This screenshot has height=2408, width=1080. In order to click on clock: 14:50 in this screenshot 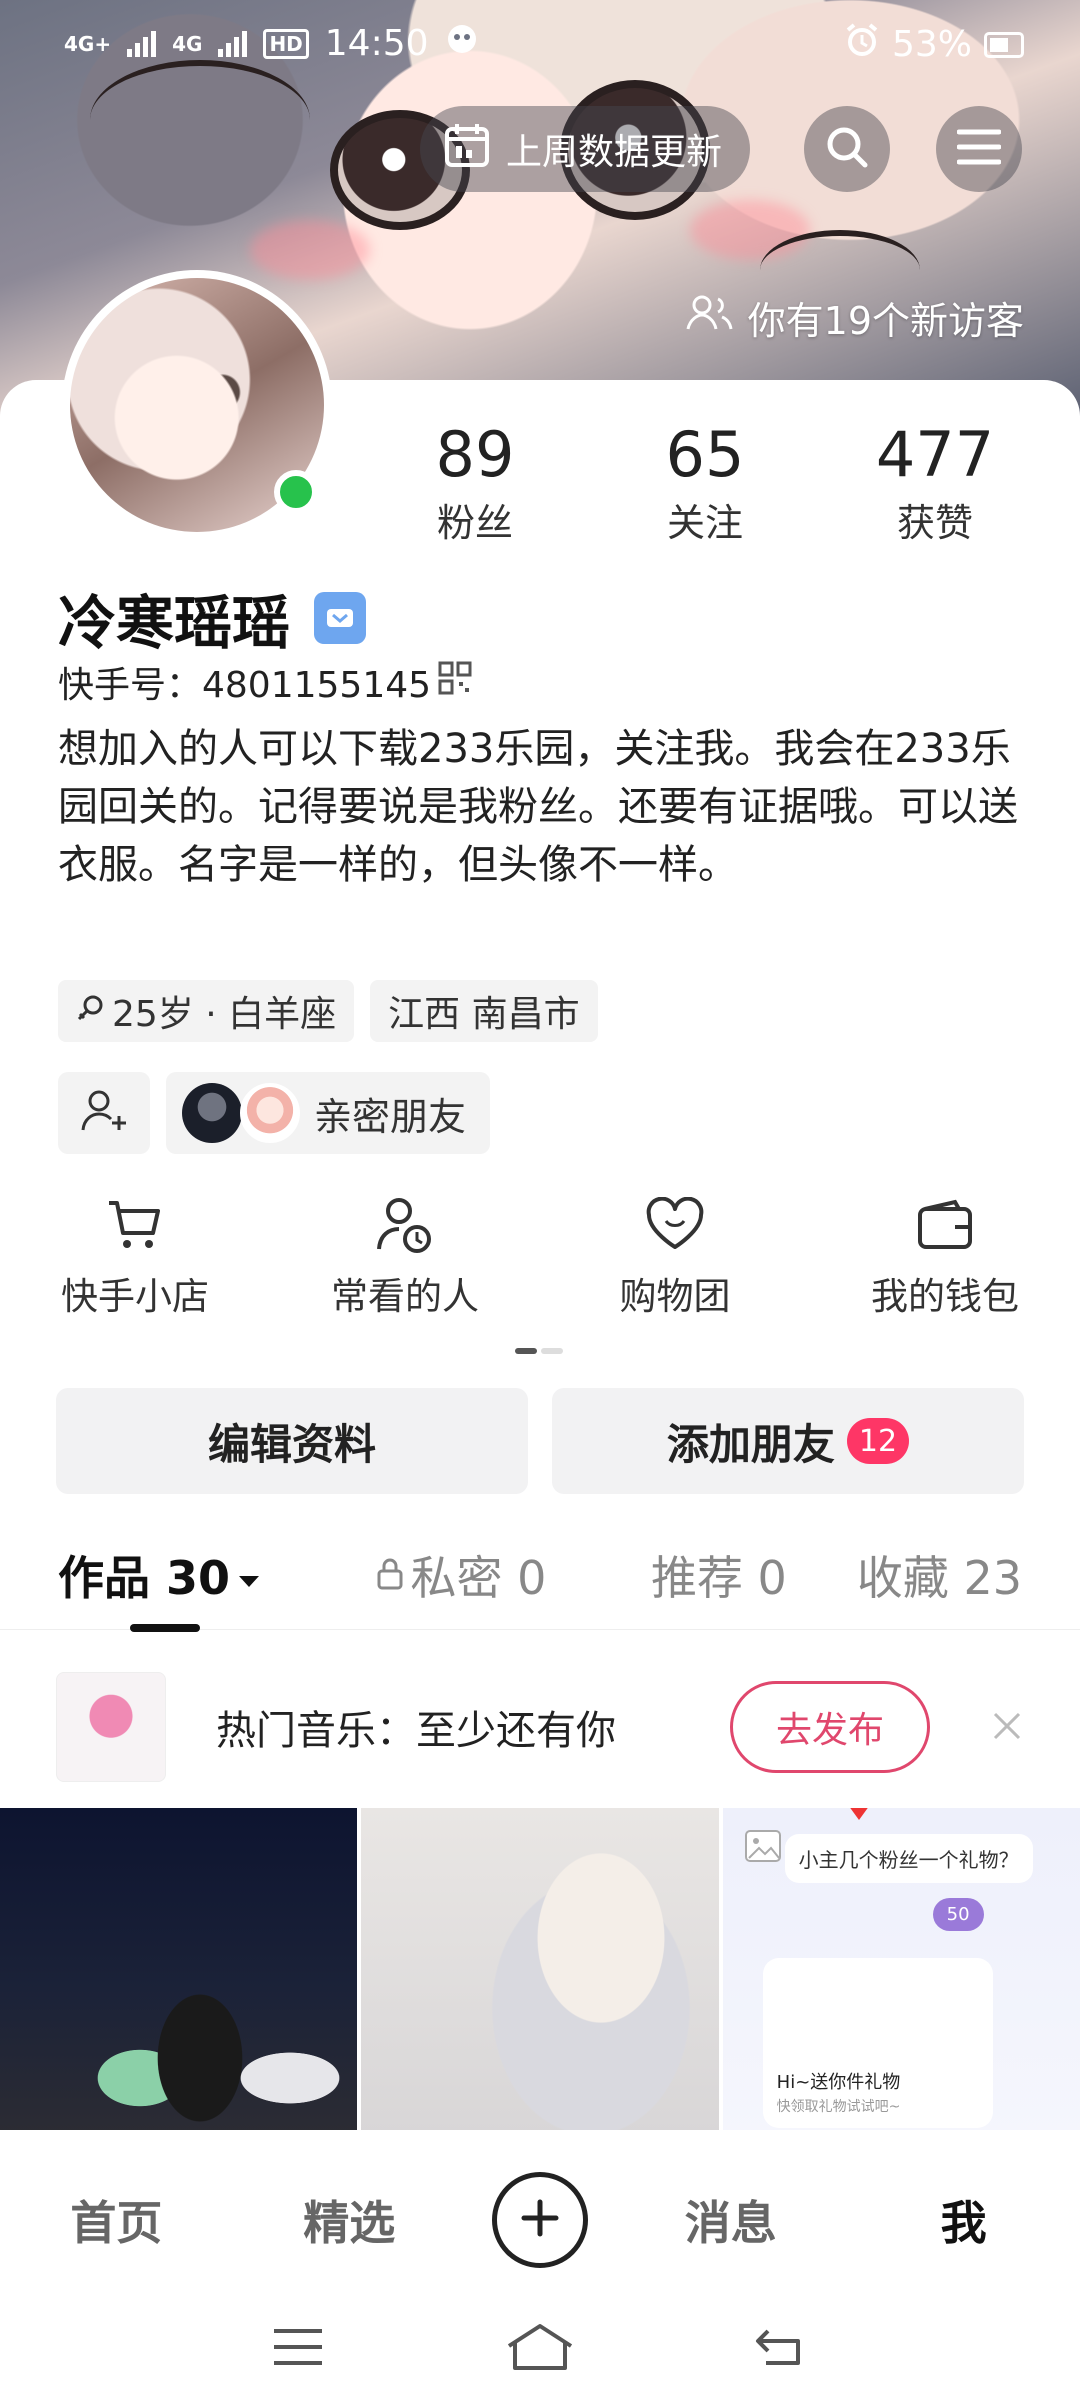, I will do `click(376, 43)`.